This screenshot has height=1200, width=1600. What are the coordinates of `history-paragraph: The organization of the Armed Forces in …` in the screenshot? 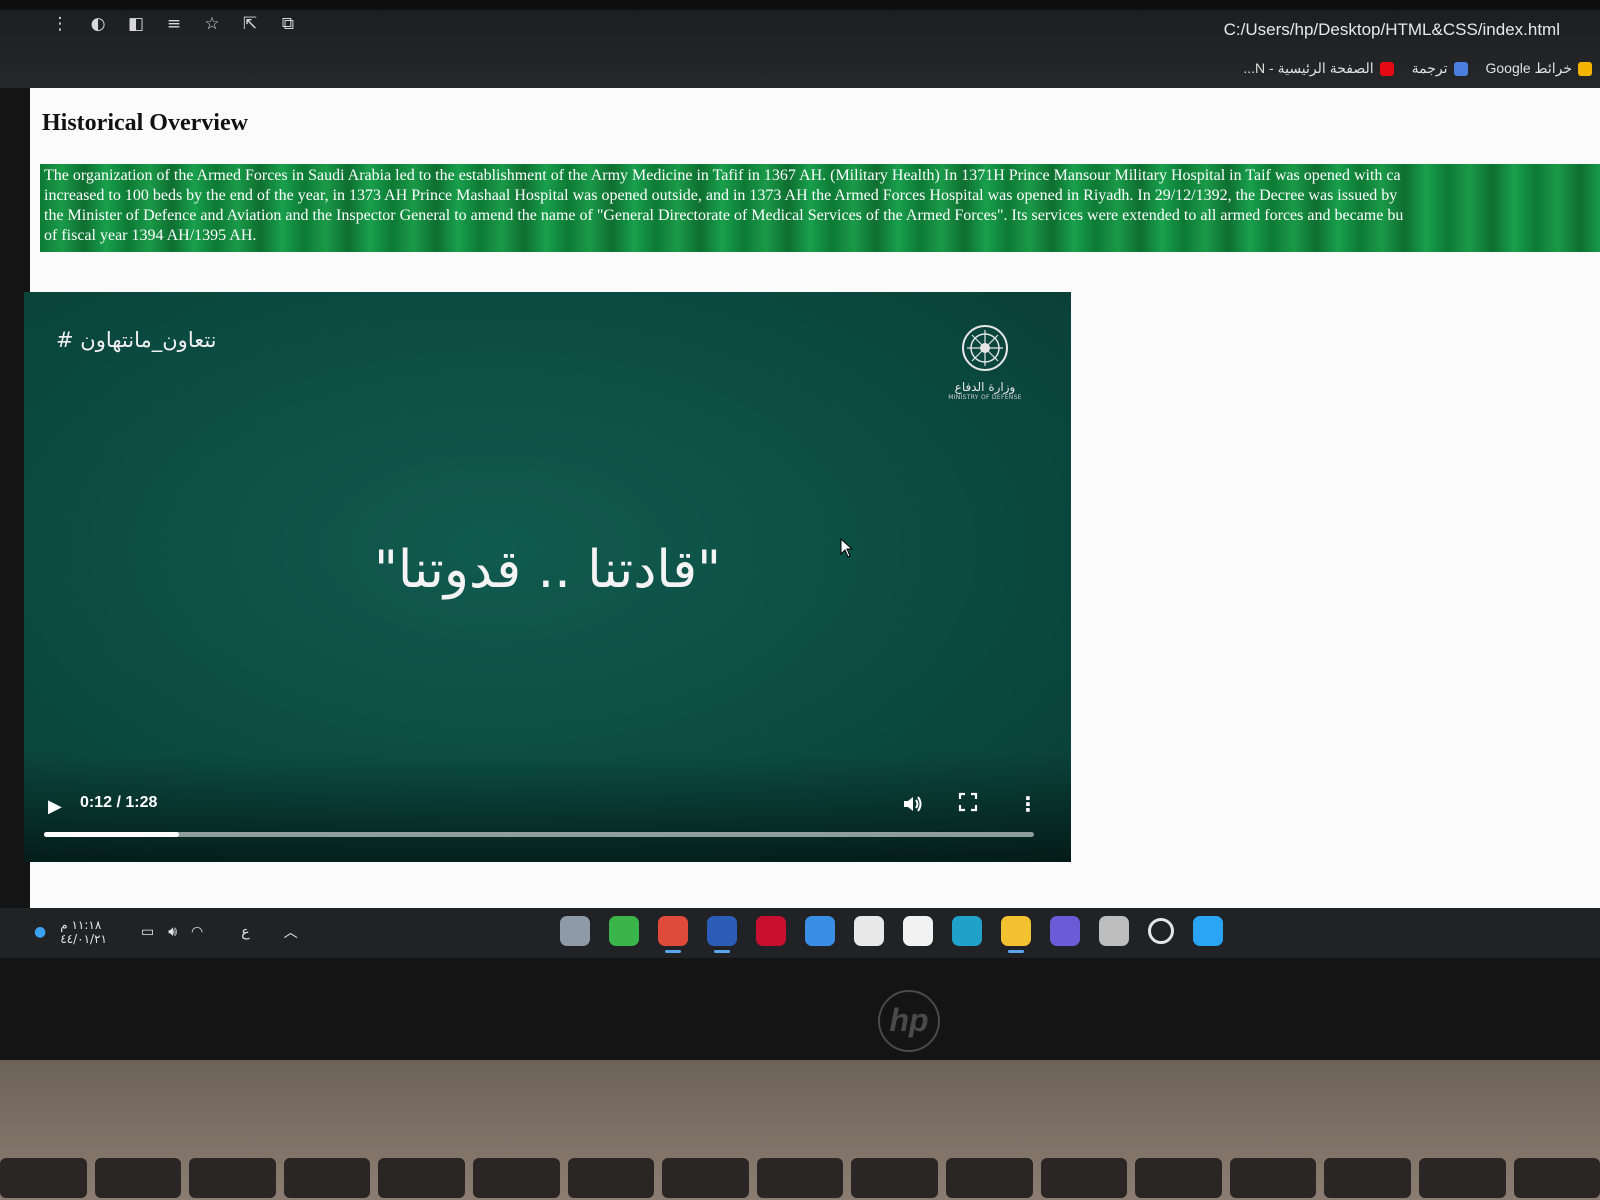 It's located at (724, 205).